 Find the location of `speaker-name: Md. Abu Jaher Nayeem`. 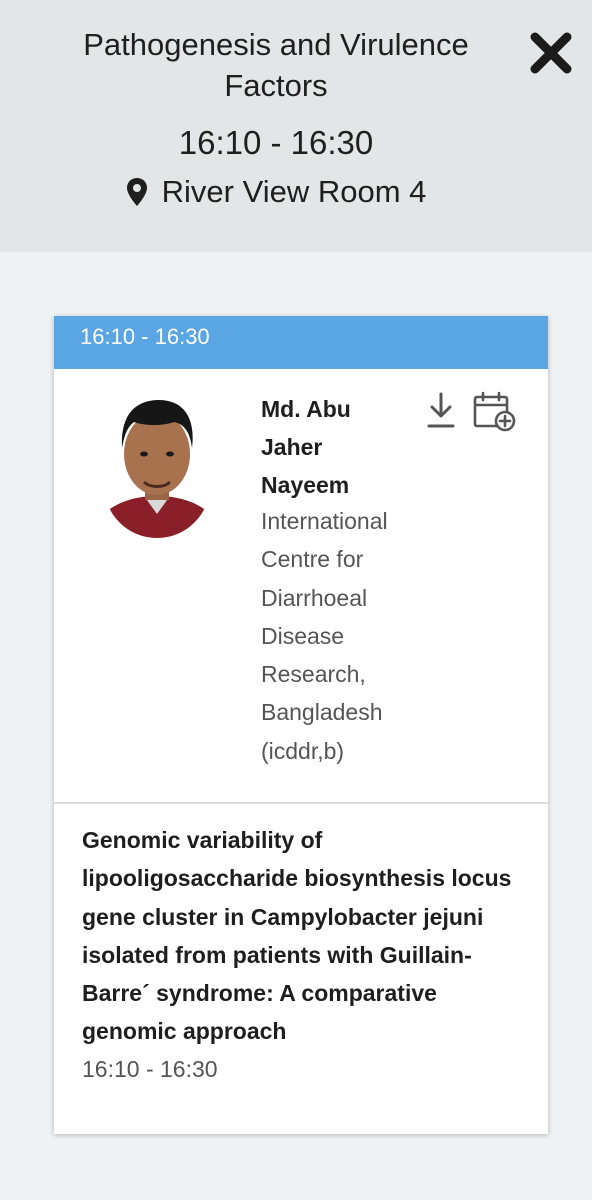

speaker-name: Md. Abu Jaher Nayeem is located at coordinates (336, 447).